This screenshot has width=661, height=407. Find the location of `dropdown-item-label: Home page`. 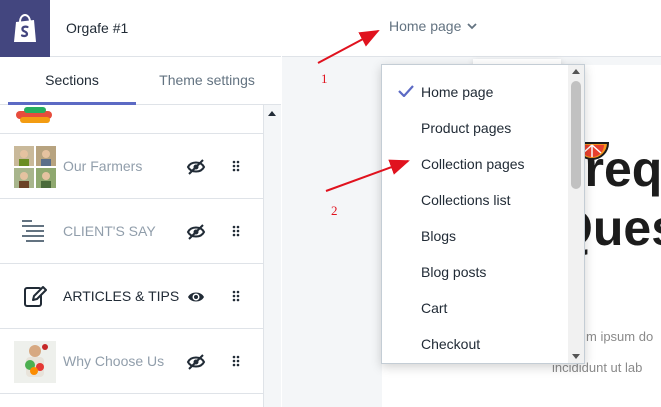

dropdown-item-label: Home page is located at coordinates (457, 92).